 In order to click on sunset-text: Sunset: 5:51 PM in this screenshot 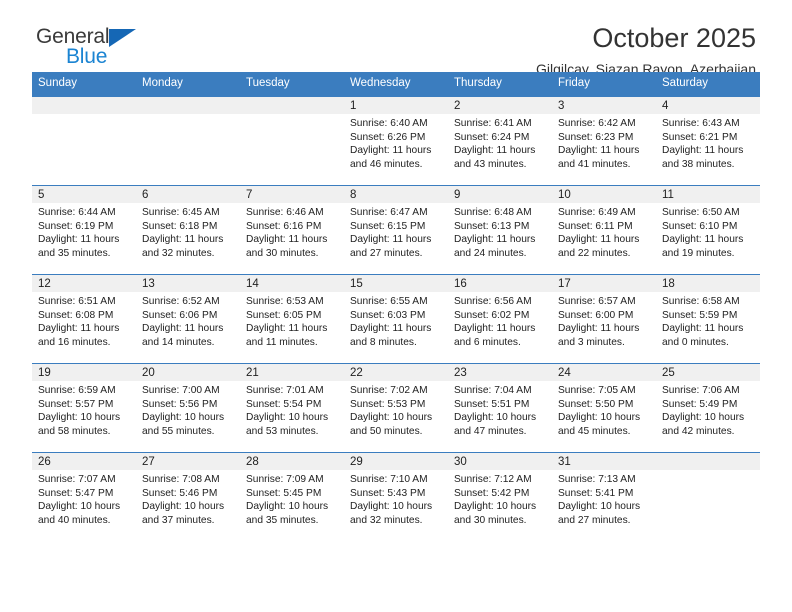, I will do `click(492, 404)`.